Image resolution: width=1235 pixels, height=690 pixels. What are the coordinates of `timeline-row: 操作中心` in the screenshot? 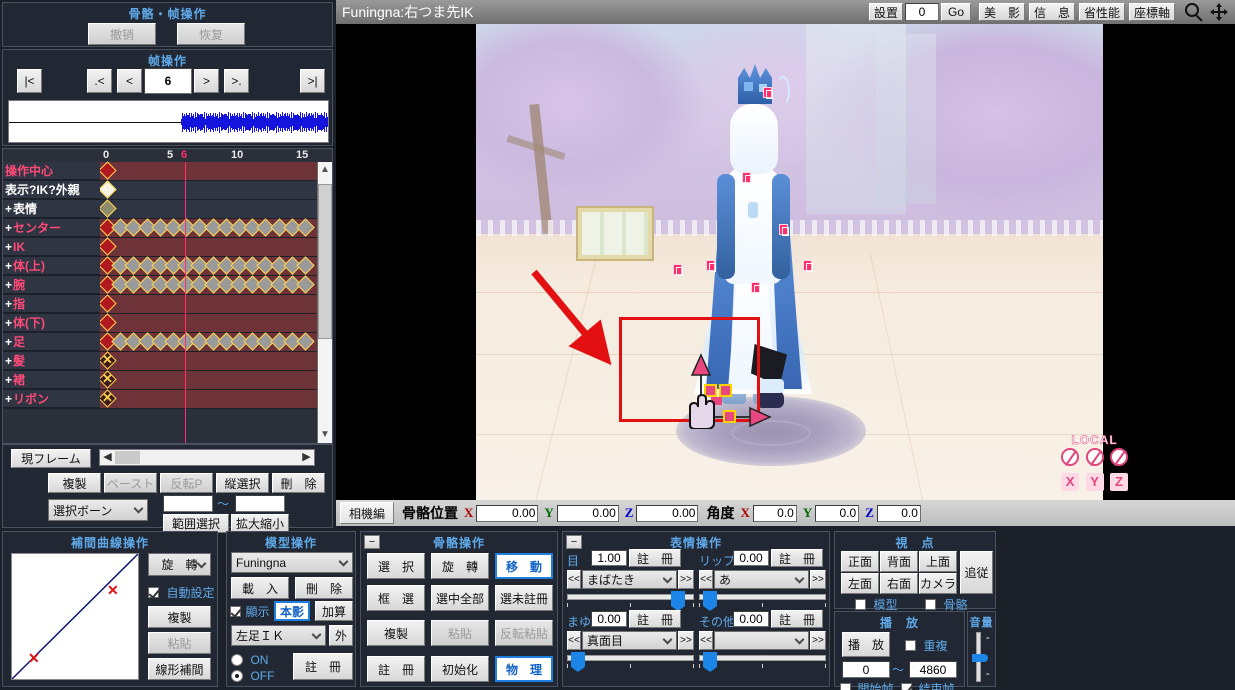 It's located at (167, 171).